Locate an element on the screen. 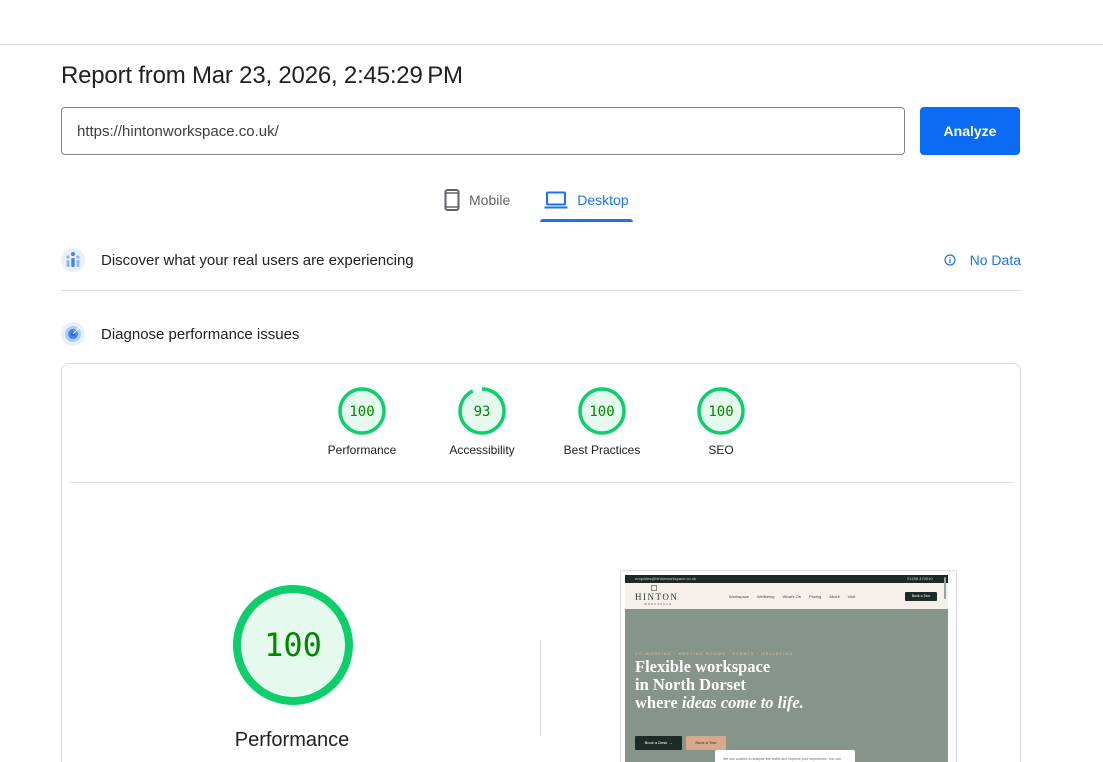 This screenshot has width=1103, height=762. gauge-seo: 100 SEO is located at coordinates (721, 421).